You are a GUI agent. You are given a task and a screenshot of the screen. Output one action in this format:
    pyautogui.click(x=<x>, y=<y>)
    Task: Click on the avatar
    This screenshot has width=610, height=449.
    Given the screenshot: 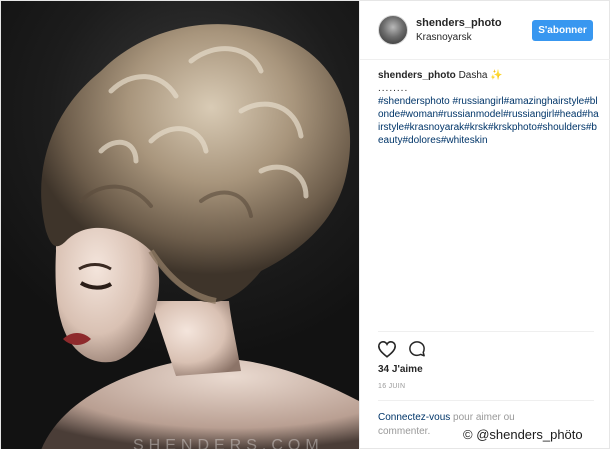 What is the action you would take?
    pyautogui.click(x=393, y=30)
    